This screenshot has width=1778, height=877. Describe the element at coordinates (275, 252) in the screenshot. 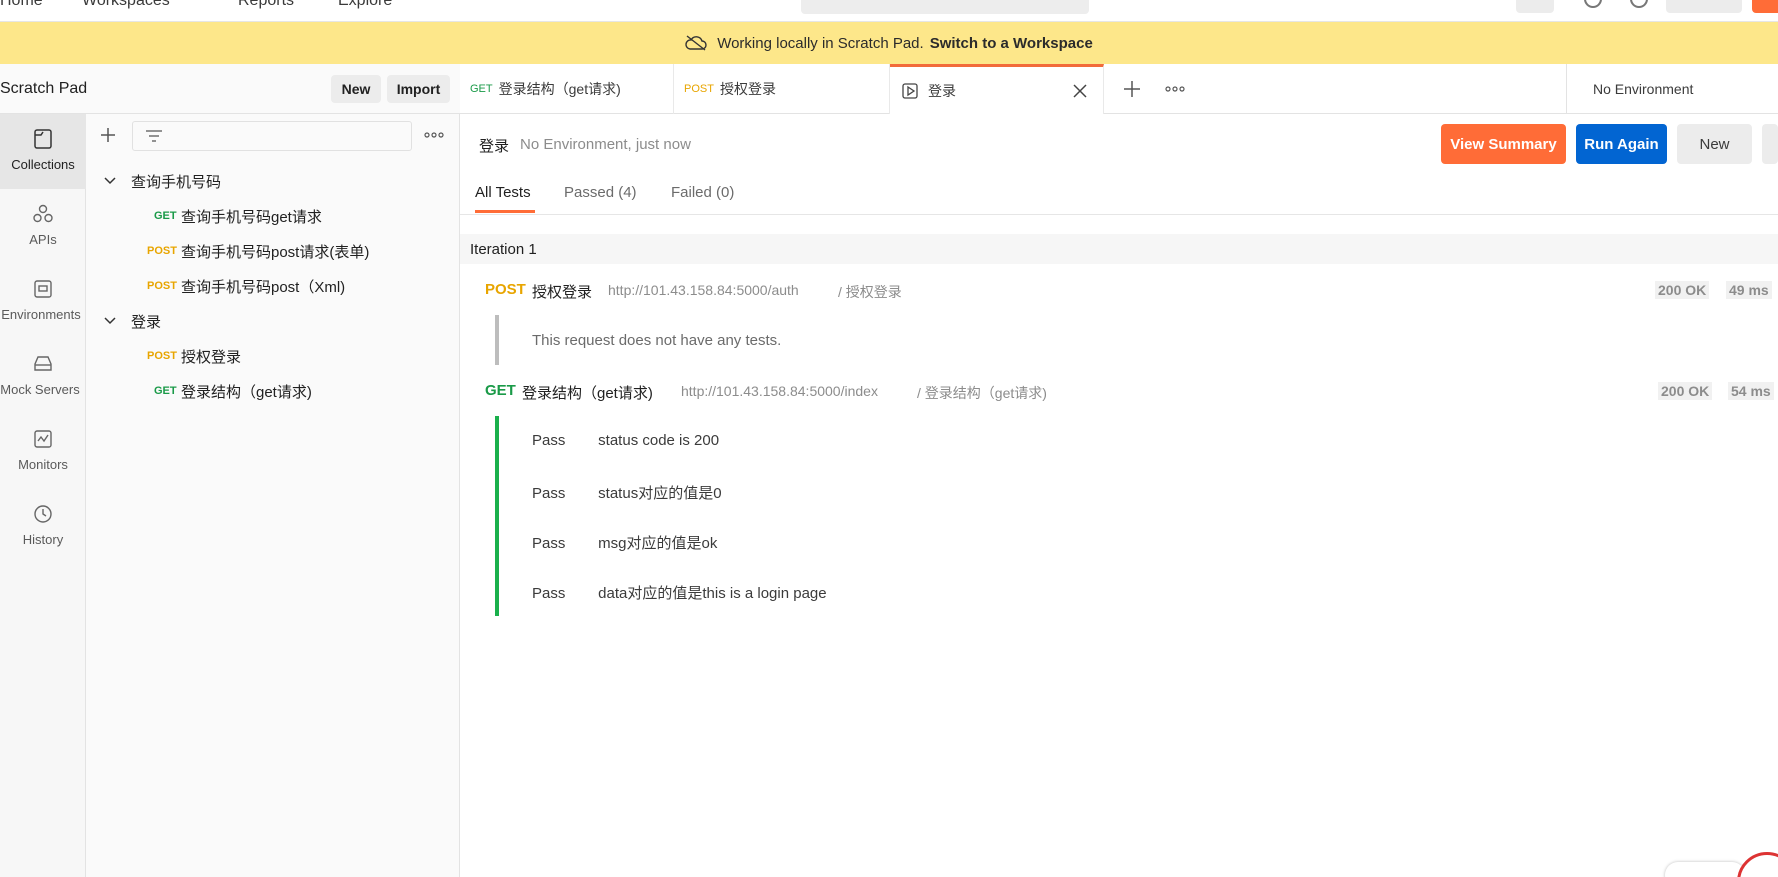

I see `request-name: 查询手机号码post请求(表单)` at that location.